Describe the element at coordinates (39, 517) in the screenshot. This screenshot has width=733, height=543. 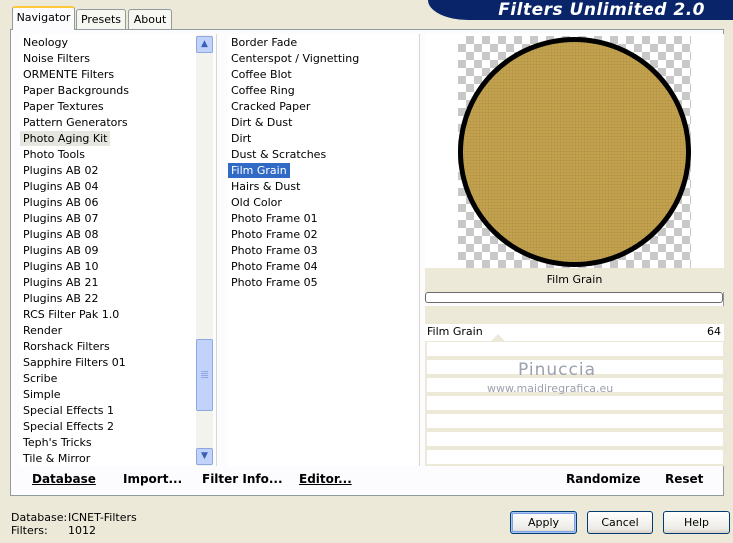
I see `database-label: Database:` at that location.